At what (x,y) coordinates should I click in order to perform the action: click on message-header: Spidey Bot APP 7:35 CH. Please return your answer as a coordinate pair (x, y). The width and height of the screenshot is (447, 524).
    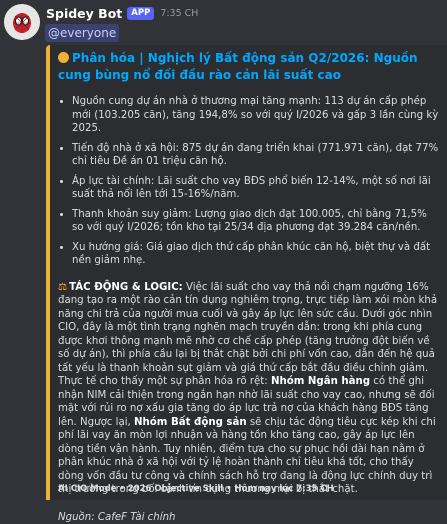
    Looking at the image, I should click on (122, 13).